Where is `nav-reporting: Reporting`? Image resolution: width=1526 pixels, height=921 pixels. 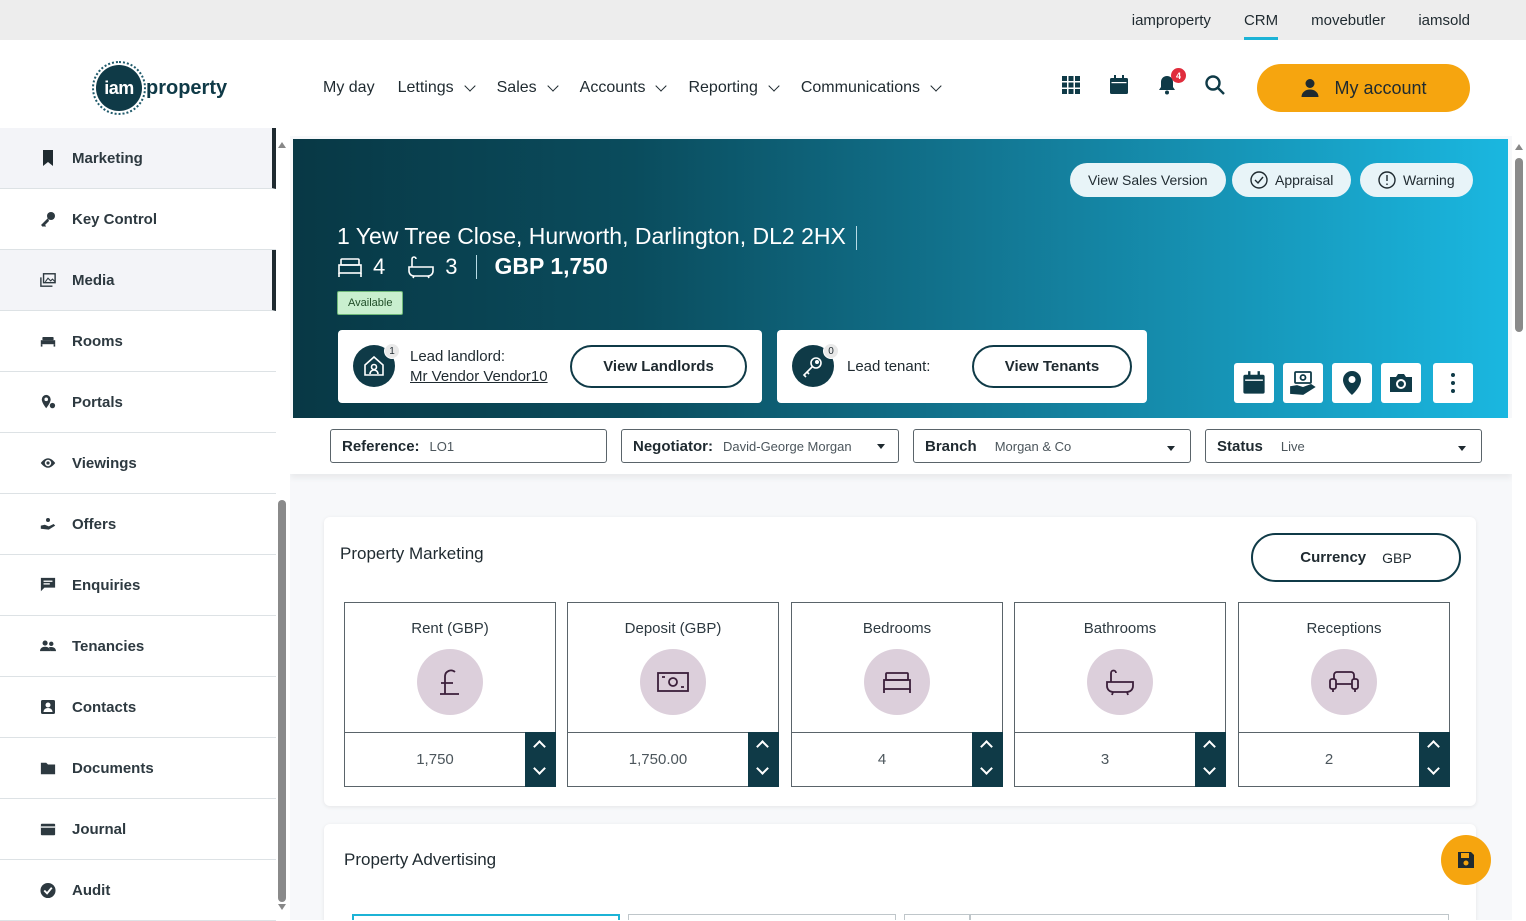
nav-reporting: Reporting is located at coordinates (734, 88).